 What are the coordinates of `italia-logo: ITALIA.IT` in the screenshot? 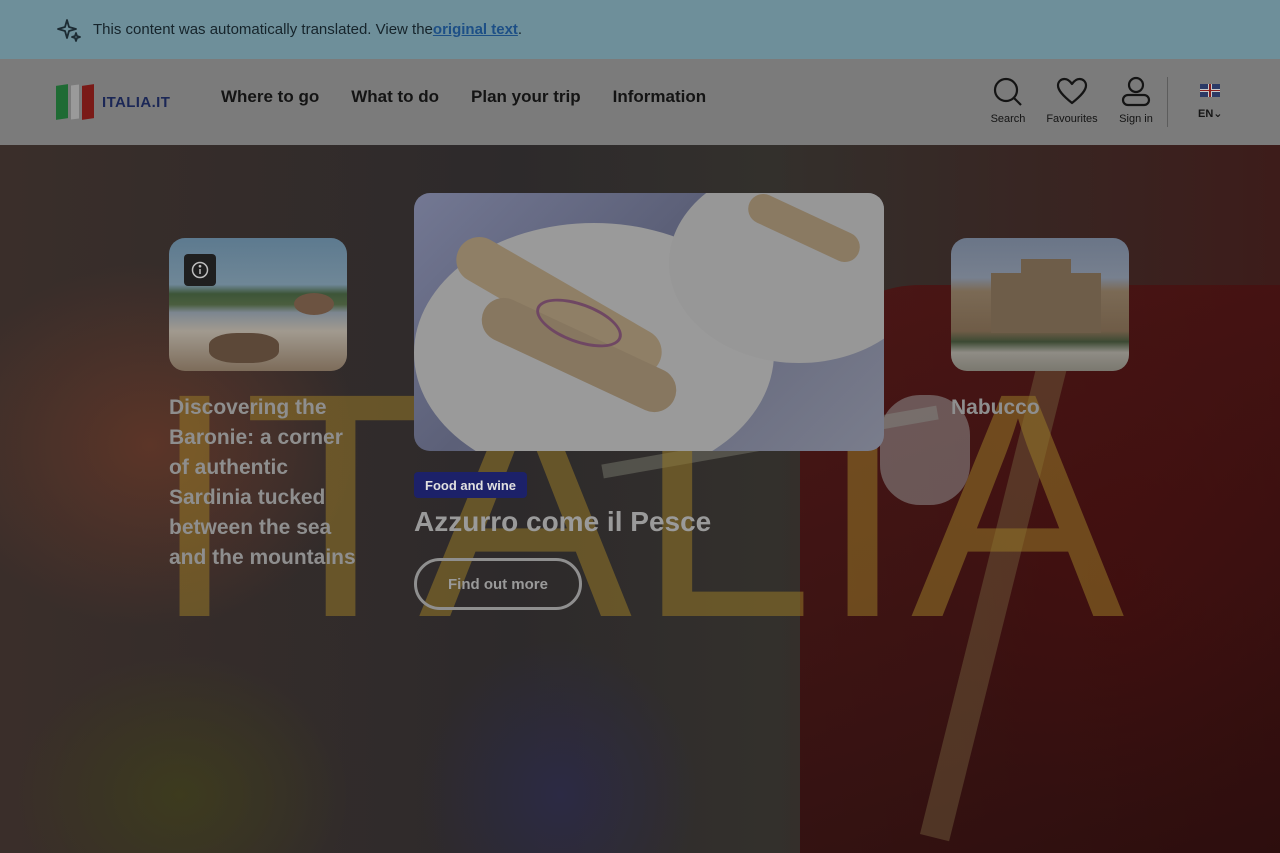 It's located at (113, 102).